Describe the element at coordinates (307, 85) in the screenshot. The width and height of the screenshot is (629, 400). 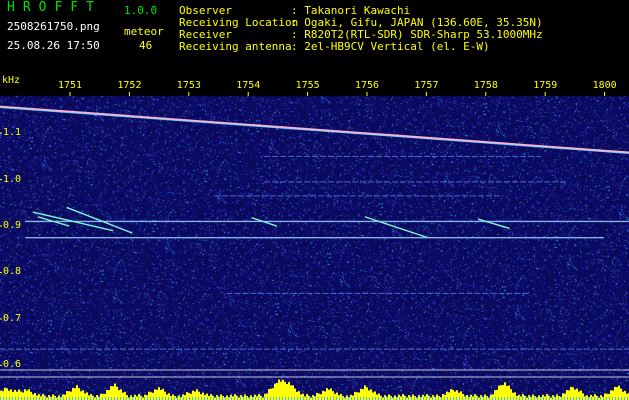
I see `x-tick-label: 1755` at that location.